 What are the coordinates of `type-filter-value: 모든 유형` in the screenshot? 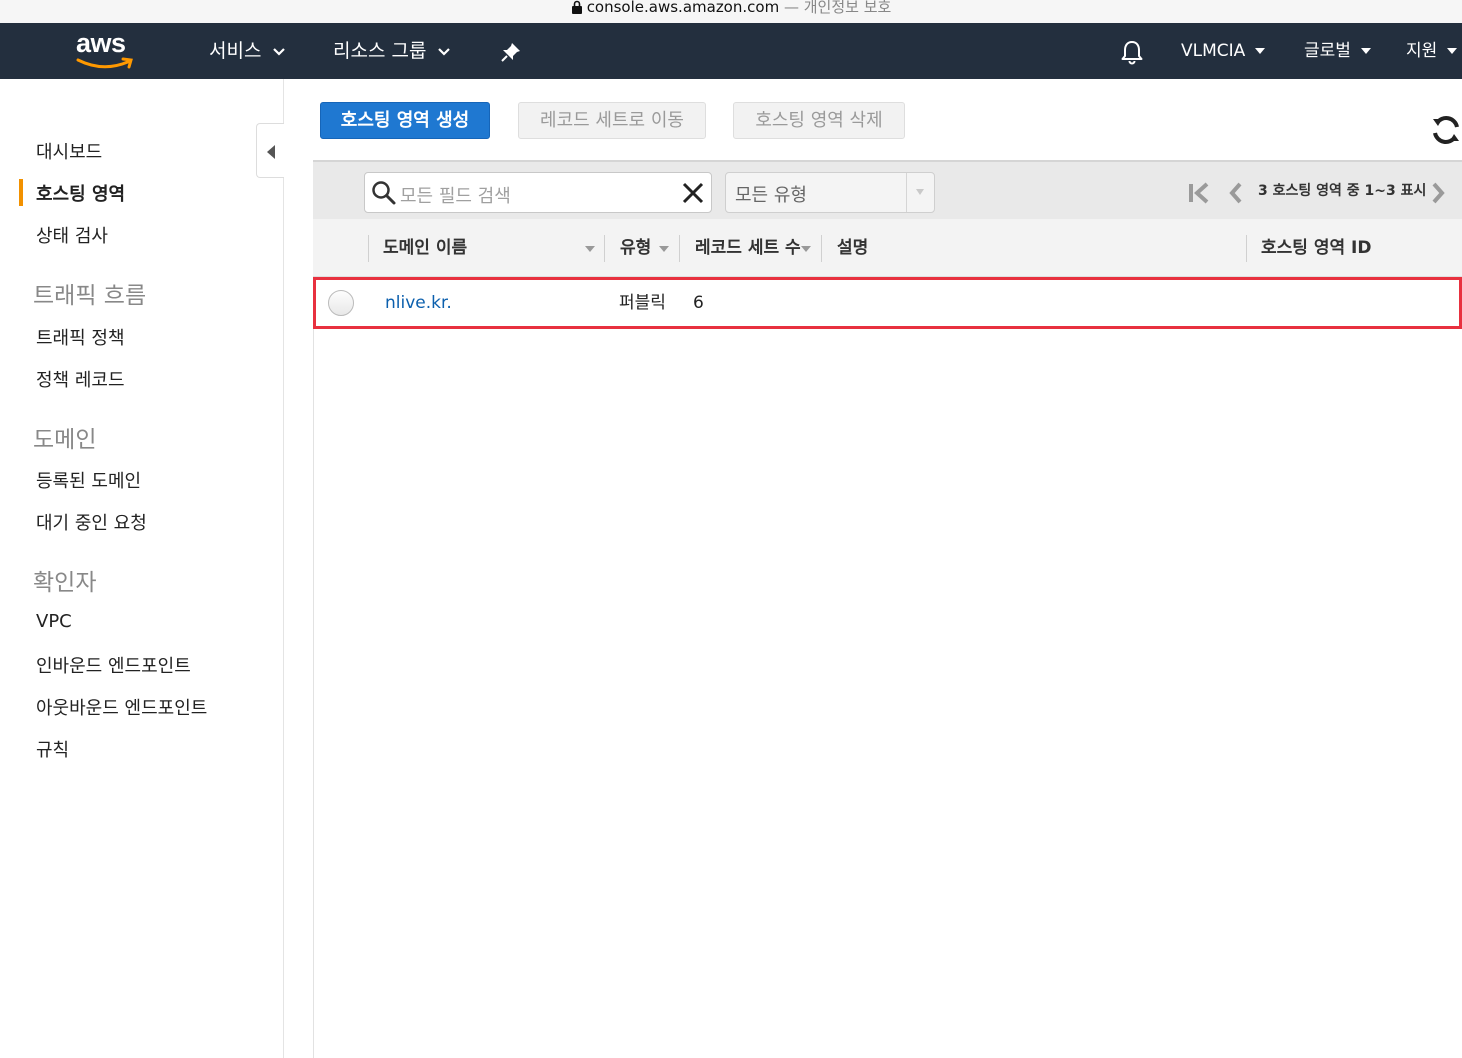 It's located at (771, 195).